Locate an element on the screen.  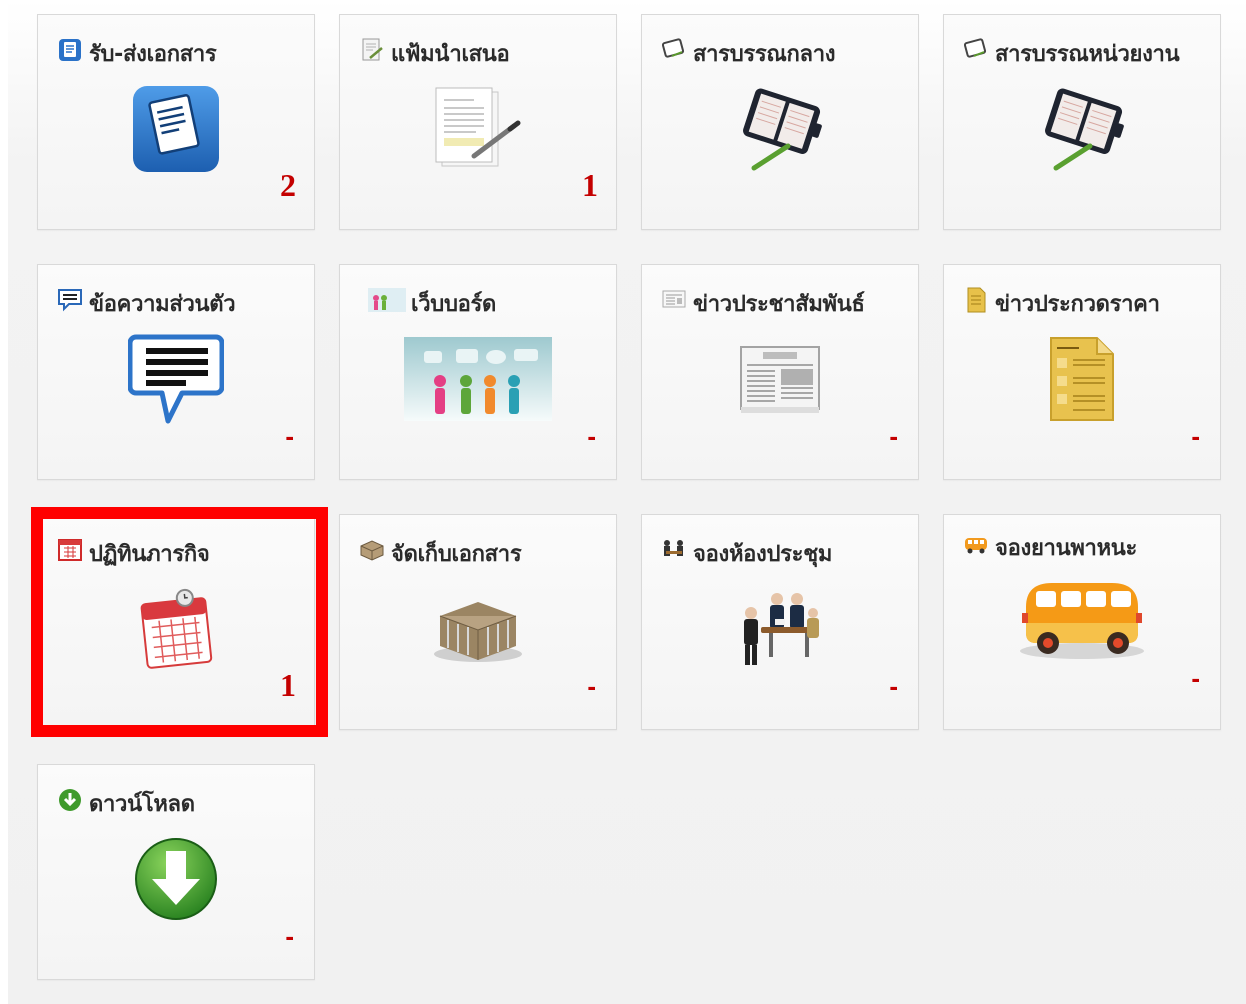
document-yellow-icon is located at coordinates (1082, 379).